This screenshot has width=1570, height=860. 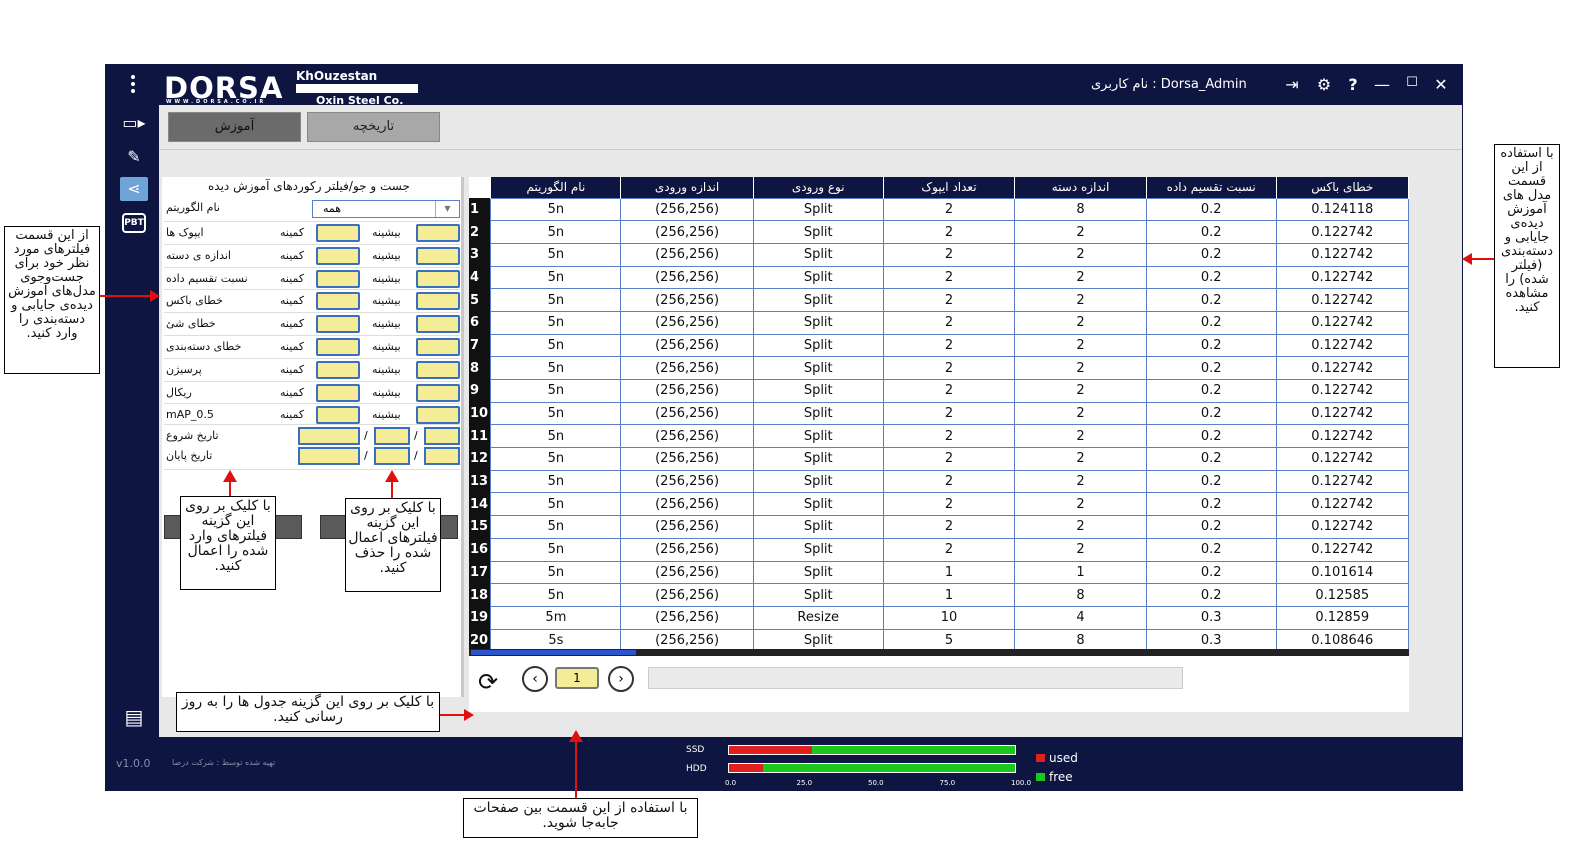 I want to click on horizontal-scrollbar, so click(x=939, y=652).